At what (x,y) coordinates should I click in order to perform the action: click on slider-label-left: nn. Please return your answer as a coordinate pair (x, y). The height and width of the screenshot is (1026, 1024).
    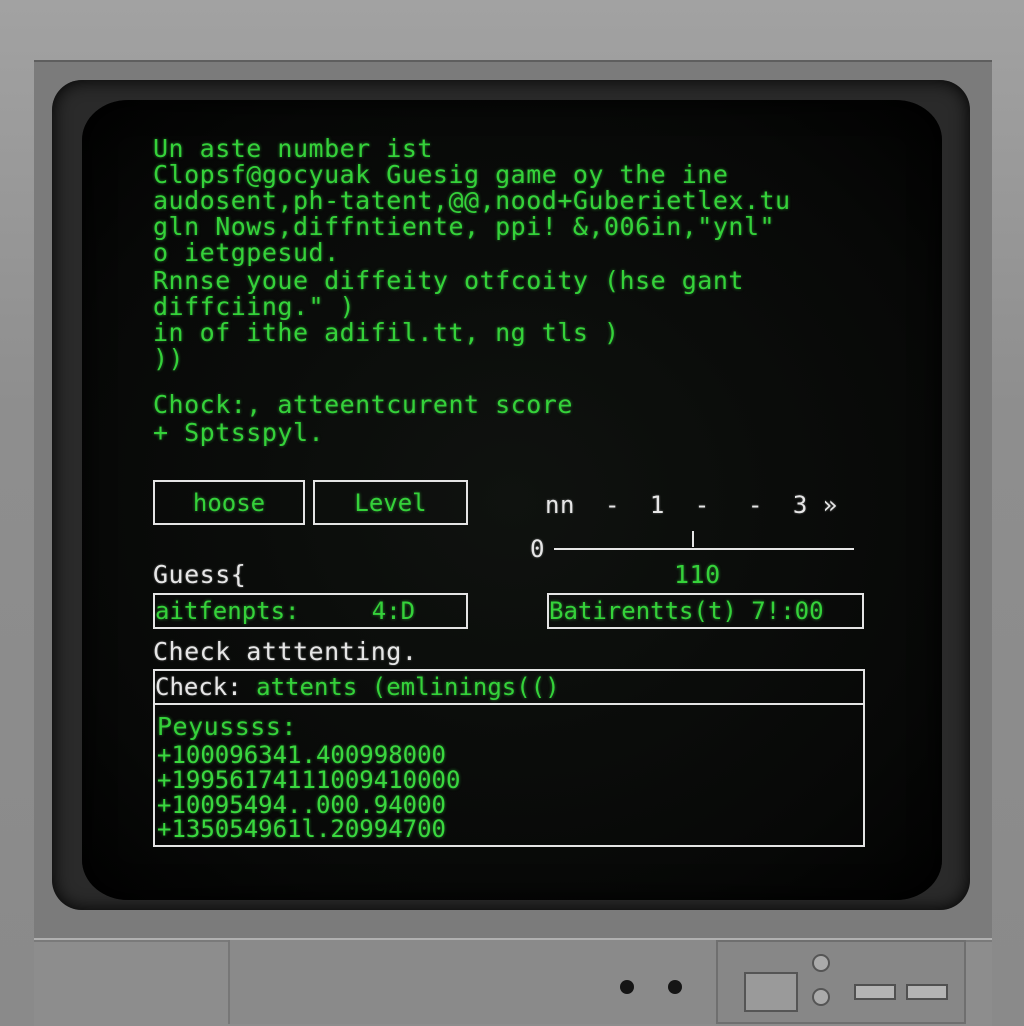
    Looking at the image, I should click on (560, 505).